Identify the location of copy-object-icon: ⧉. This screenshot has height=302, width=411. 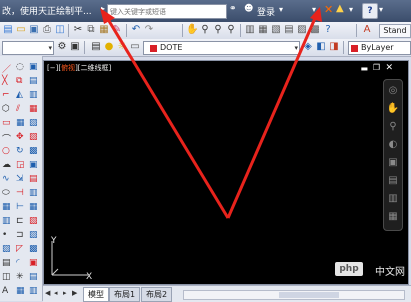
(21, 81).